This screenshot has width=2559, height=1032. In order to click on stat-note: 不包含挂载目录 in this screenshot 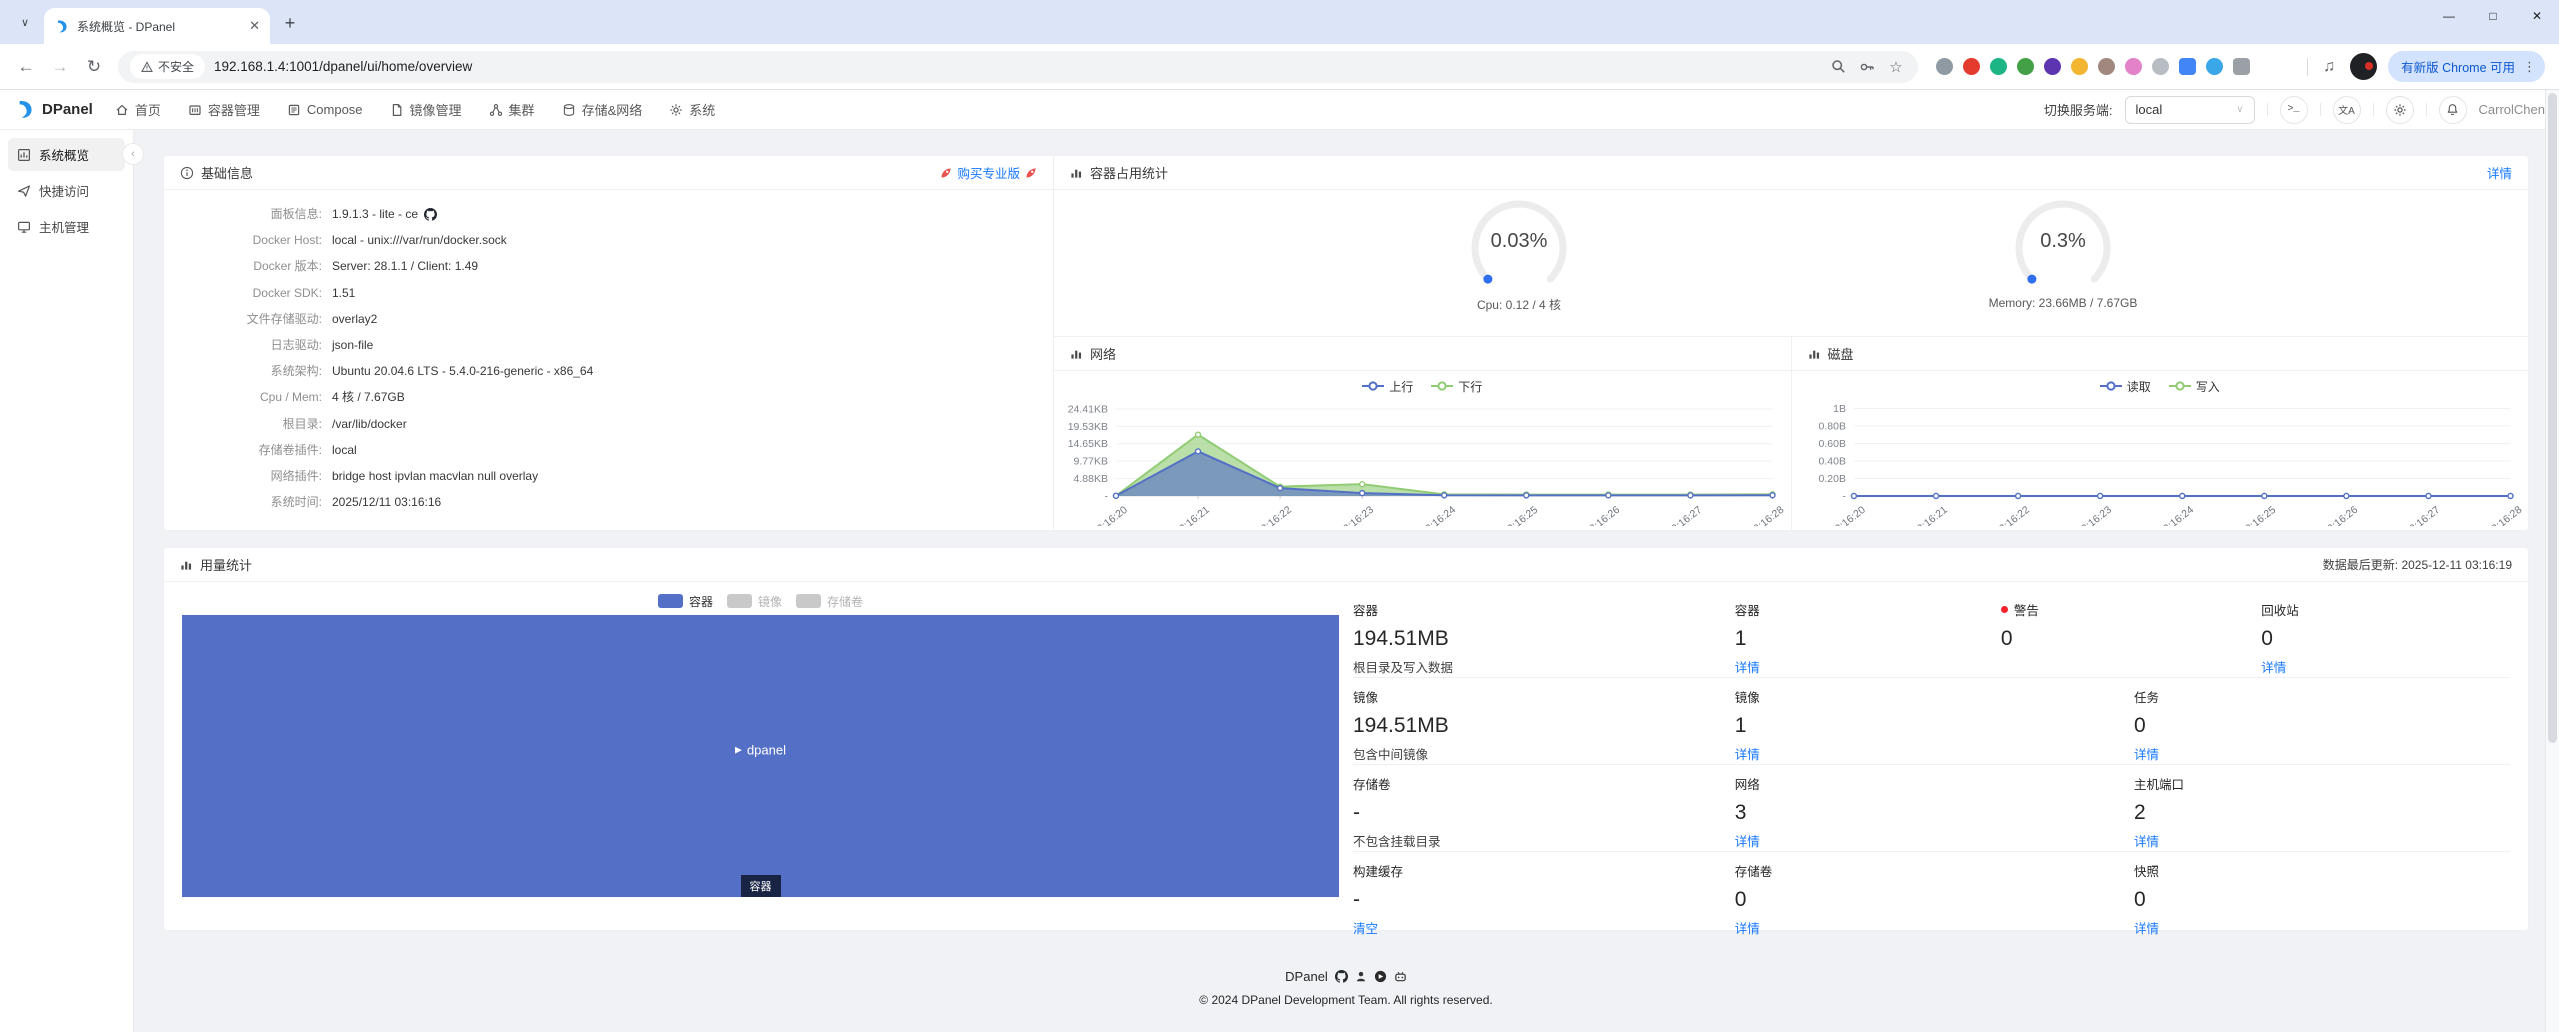, I will do `click(1397, 842)`.